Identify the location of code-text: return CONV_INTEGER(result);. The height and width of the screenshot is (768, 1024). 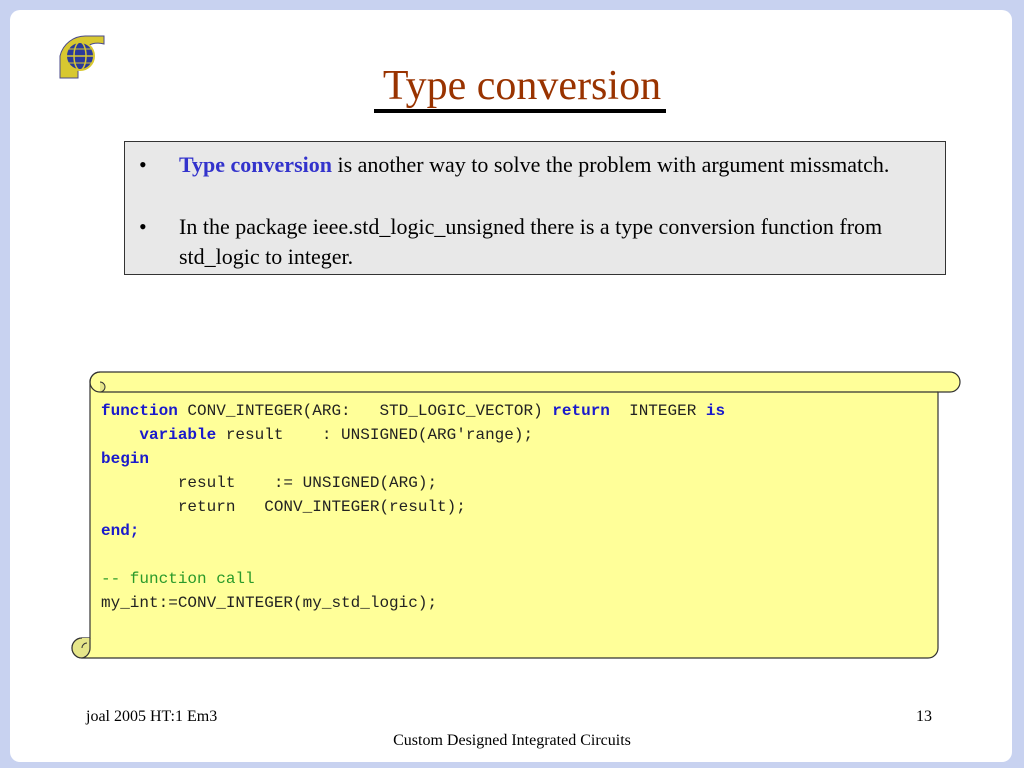
(283, 507).